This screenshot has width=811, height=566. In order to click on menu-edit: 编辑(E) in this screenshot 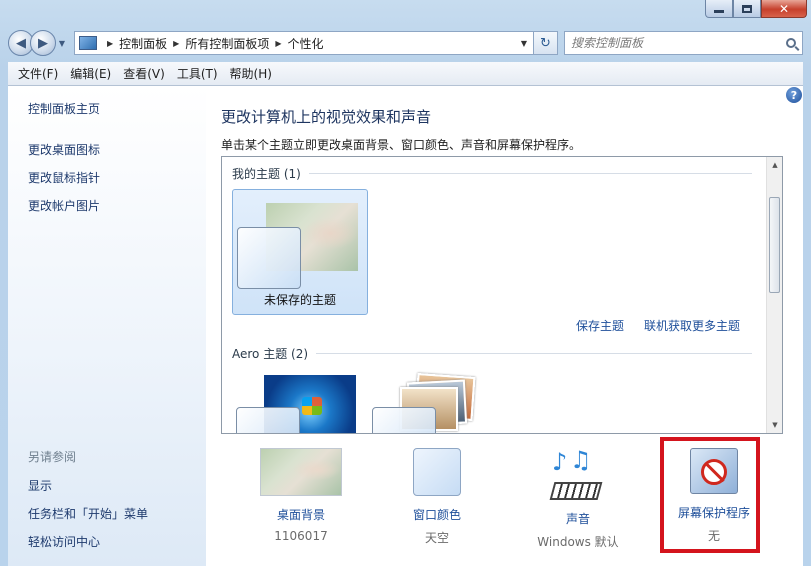, I will do `click(90, 73)`.